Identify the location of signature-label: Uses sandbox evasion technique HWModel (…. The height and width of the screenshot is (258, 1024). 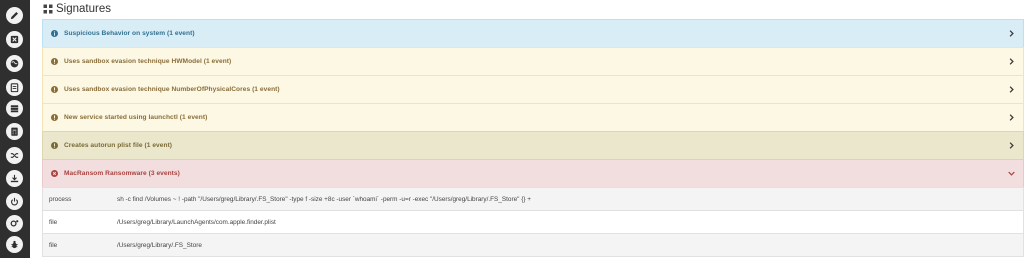
(148, 61).